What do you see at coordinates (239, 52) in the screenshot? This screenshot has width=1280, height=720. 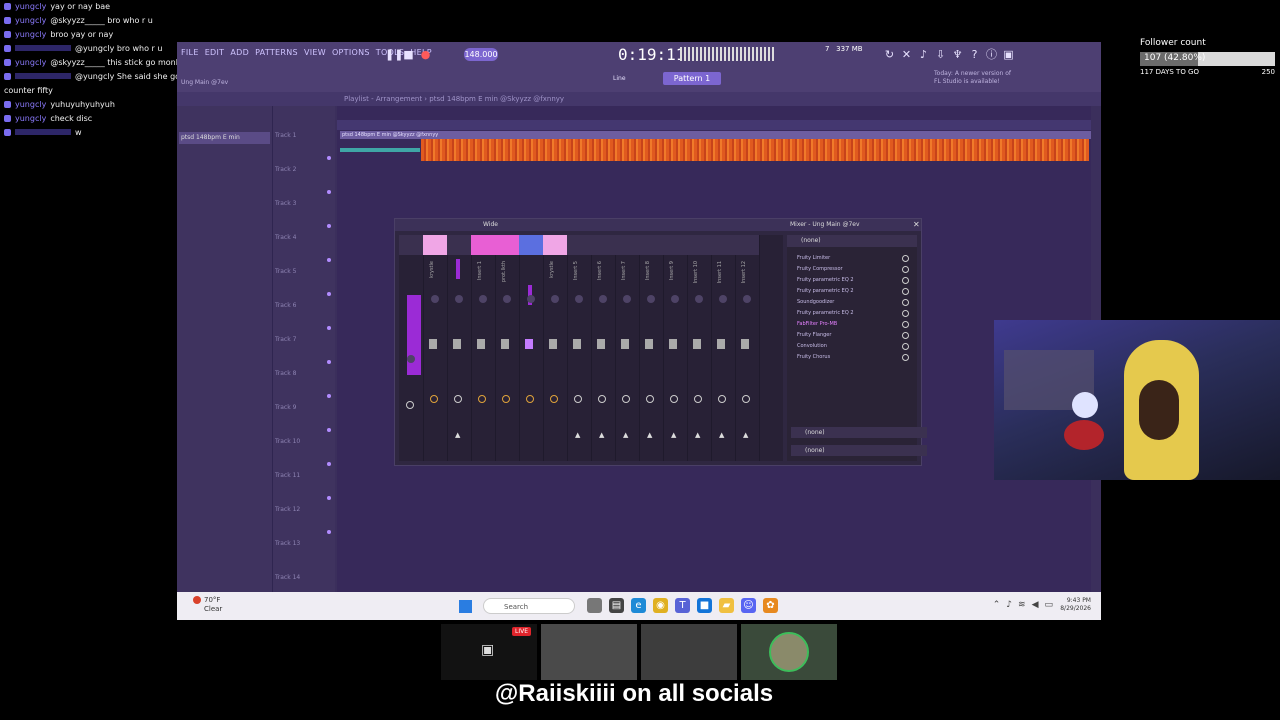 I see `menu-add: ADD` at bounding box center [239, 52].